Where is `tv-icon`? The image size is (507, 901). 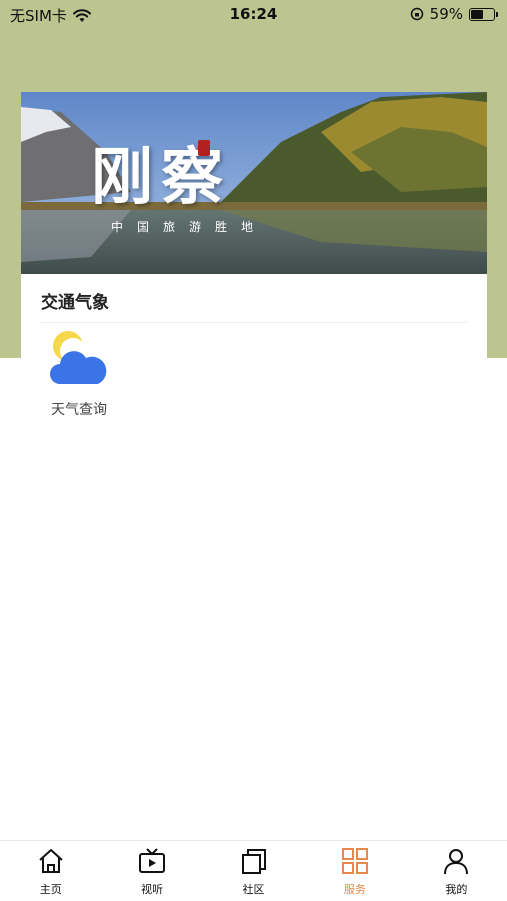 tv-icon is located at coordinates (152, 860).